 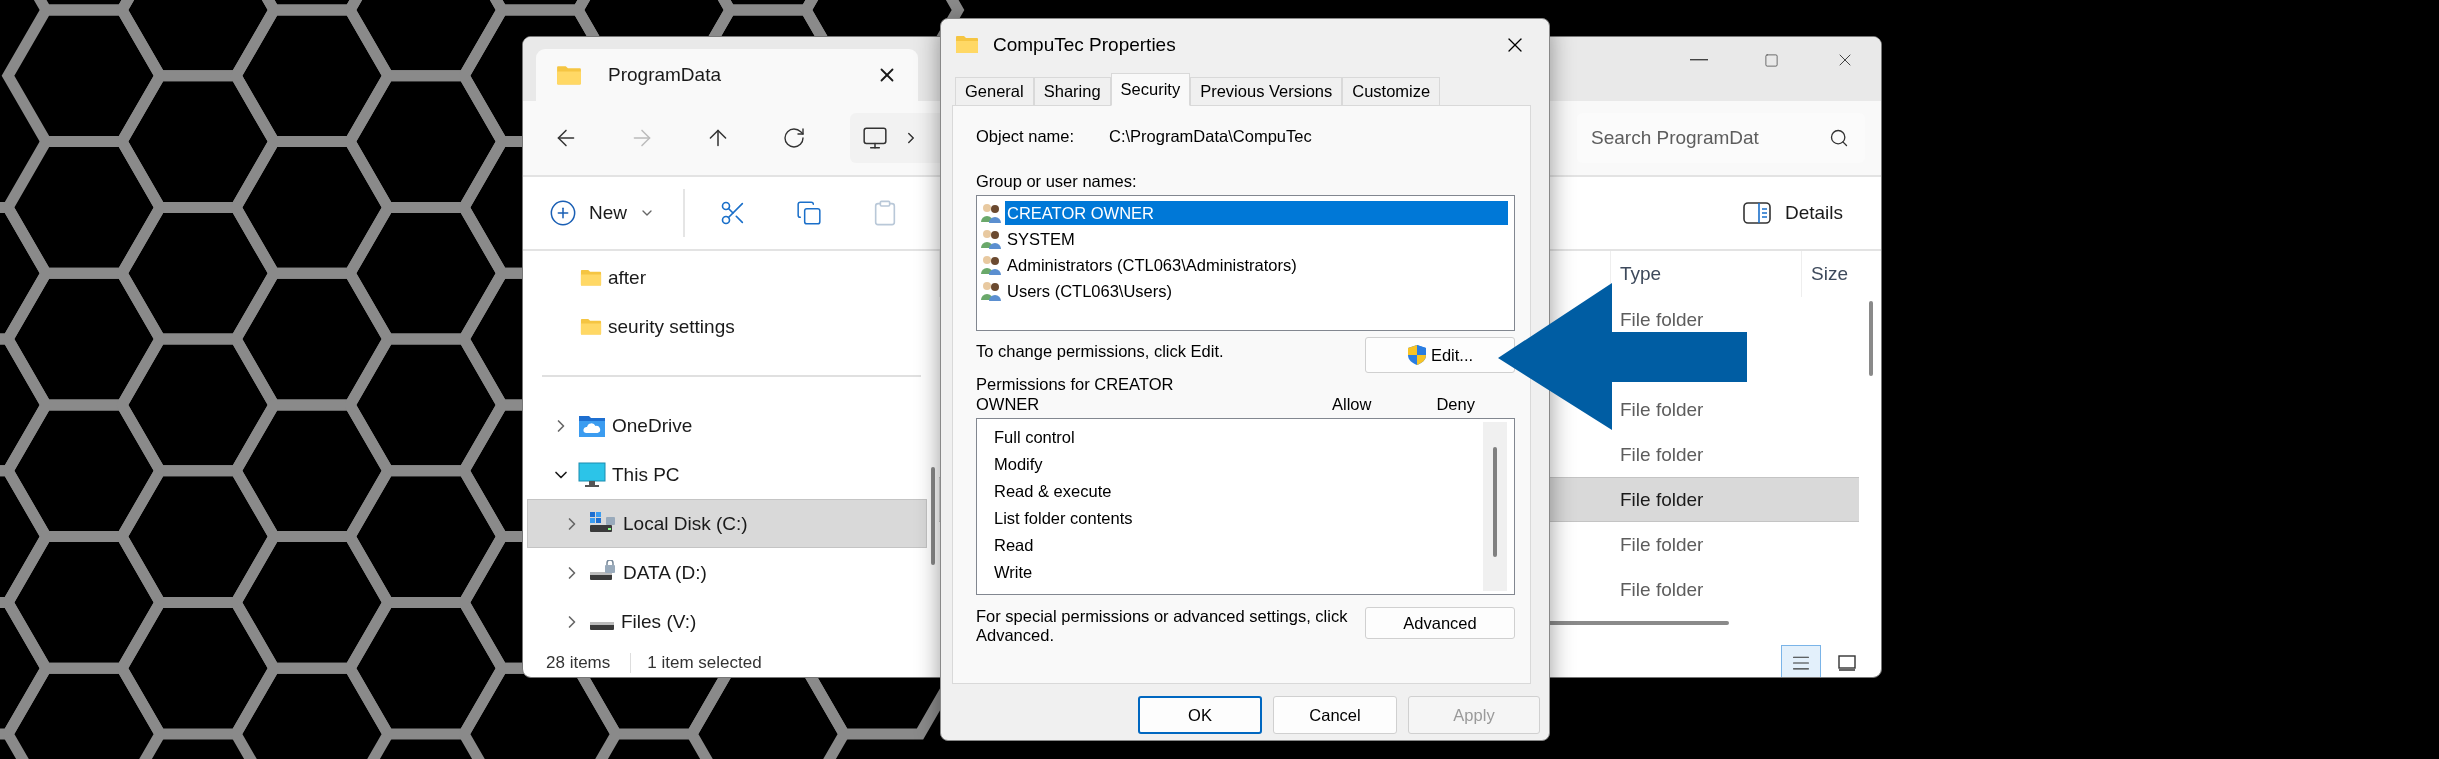 What do you see at coordinates (1057, 181) in the screenshot?
I see `group-label: Group or user names:` at bounding box center [1057, 181].